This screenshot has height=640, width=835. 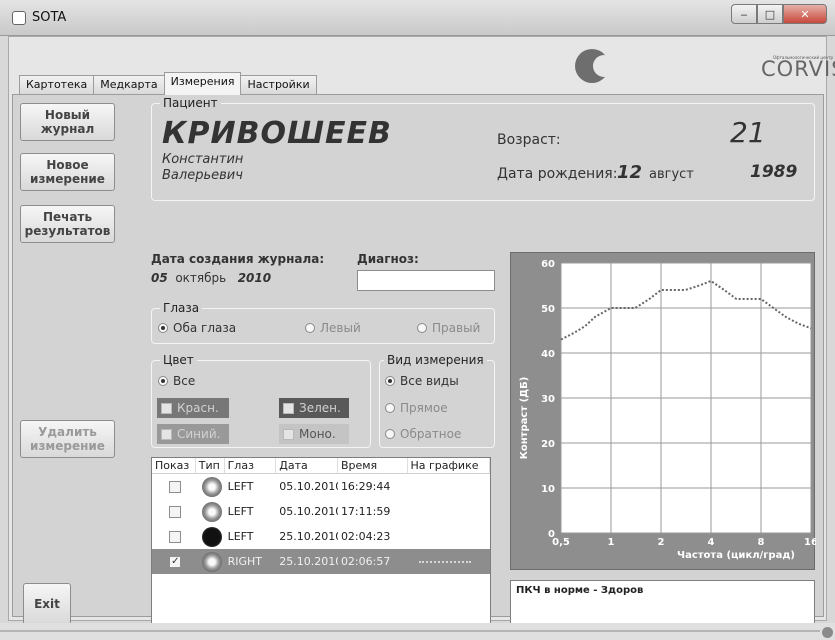 I want to click on chip-label: Красн., so click(x=198, y=408).